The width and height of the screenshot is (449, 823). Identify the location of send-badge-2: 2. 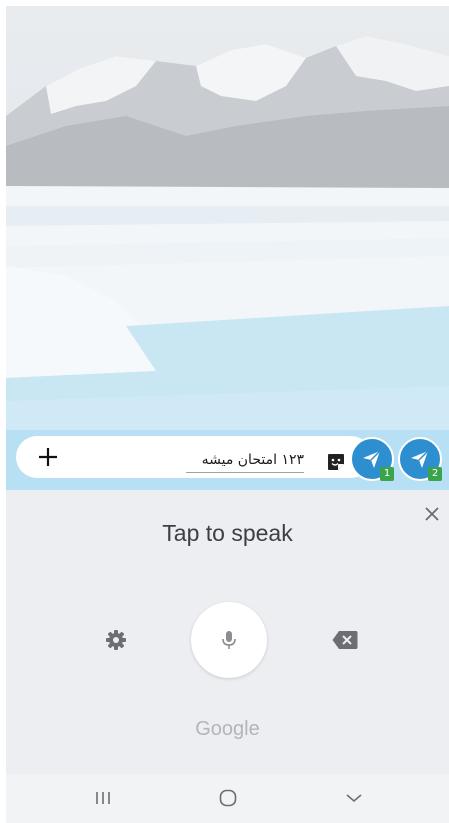
(435, 474).